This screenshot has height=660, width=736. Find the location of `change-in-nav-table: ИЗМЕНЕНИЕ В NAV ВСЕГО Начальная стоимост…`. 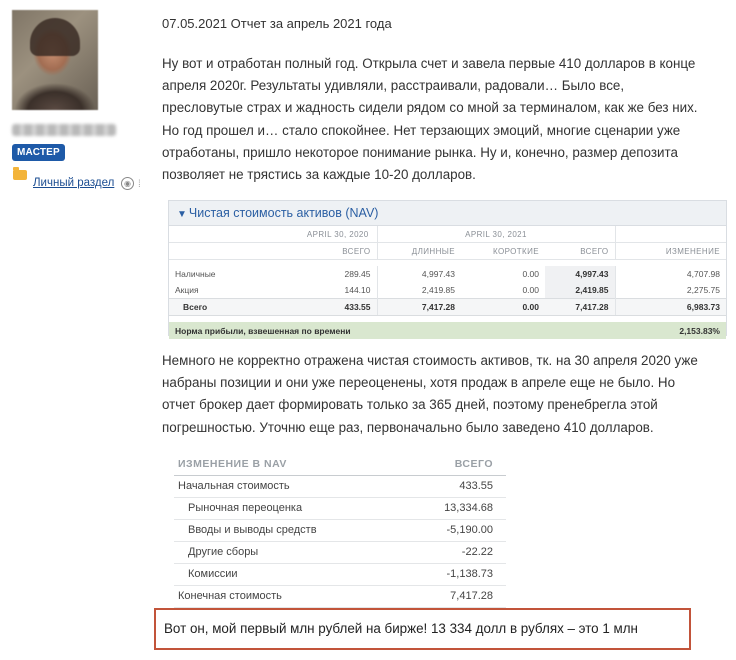

change-in-nav-table: ИЗМЕНЕНИЕ В NAV ВСЕГО Начальная стоимост… is located at coordinates (340, 531).